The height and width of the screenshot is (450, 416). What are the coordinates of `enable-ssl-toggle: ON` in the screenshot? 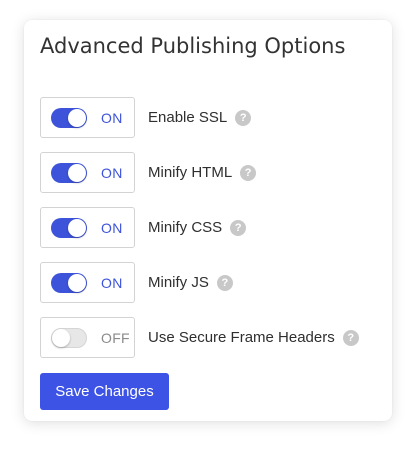 It's located at (87, 117).